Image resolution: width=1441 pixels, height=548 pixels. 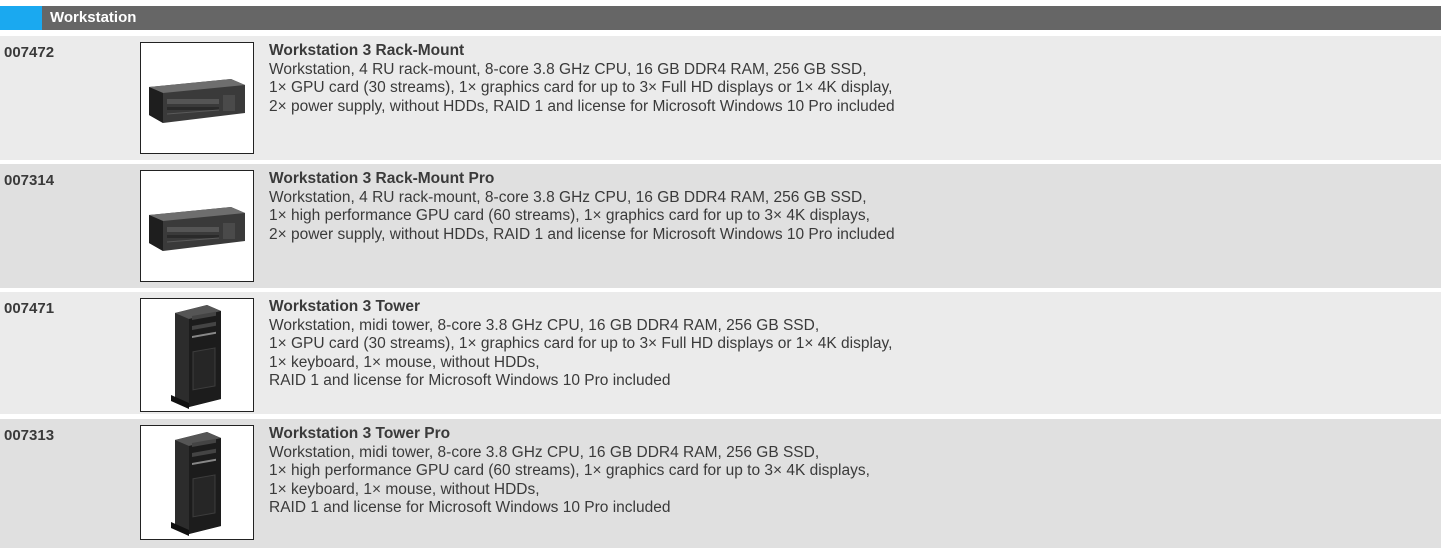 I want to click on product-name: Workstation 3 Rack-Mount, so click(x=367, y=50).